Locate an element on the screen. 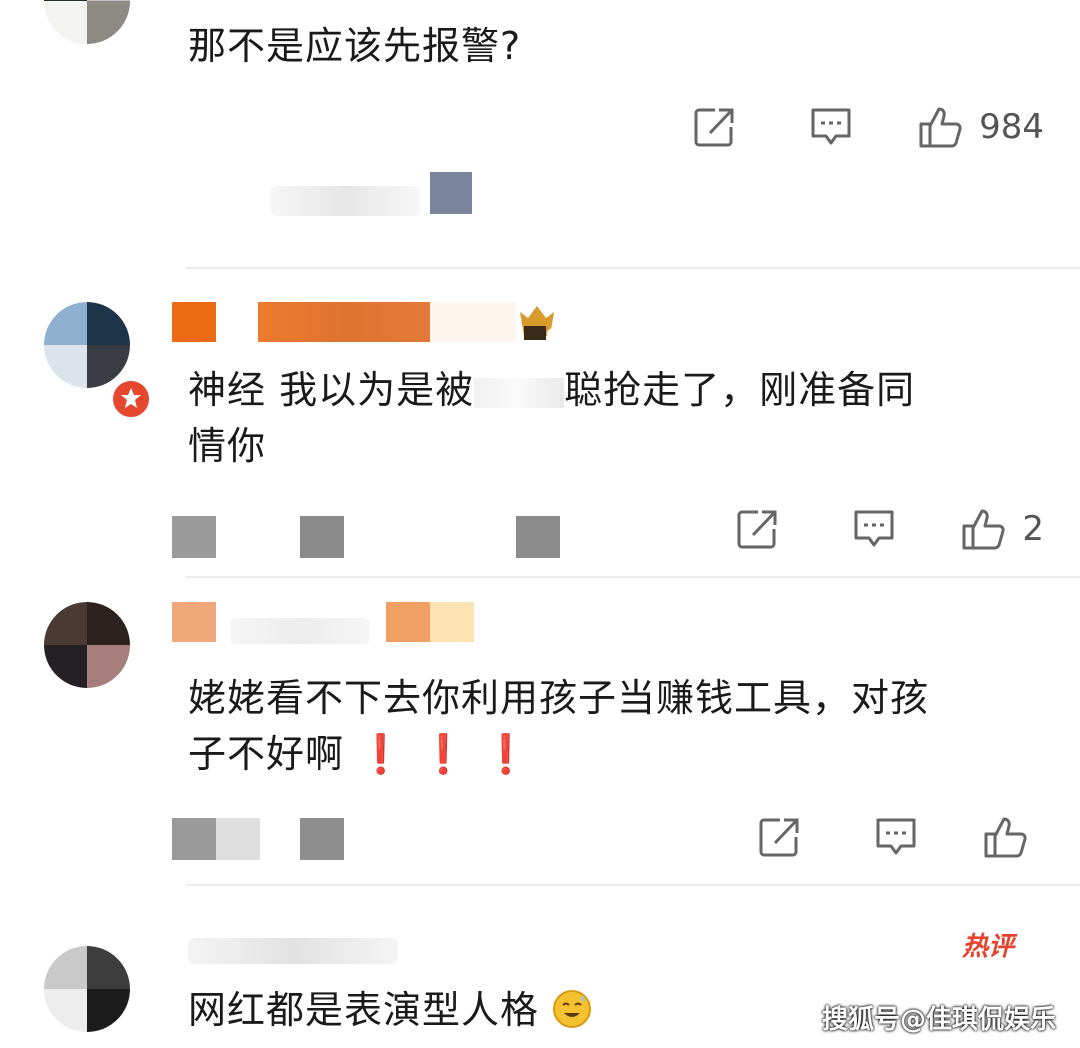  comment-text-part: 网红都是表演型人格 is located at coordinates (364, 1010).